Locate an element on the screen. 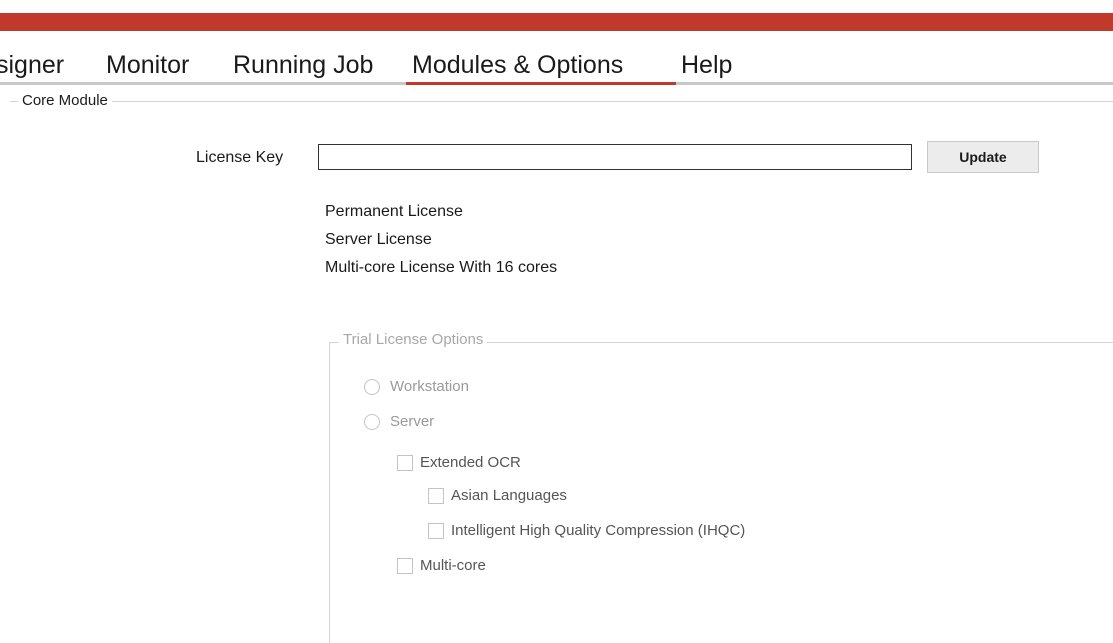 This screenshot has height=643, width=1113. radio-server: Server is located at coordinates (399, 421).